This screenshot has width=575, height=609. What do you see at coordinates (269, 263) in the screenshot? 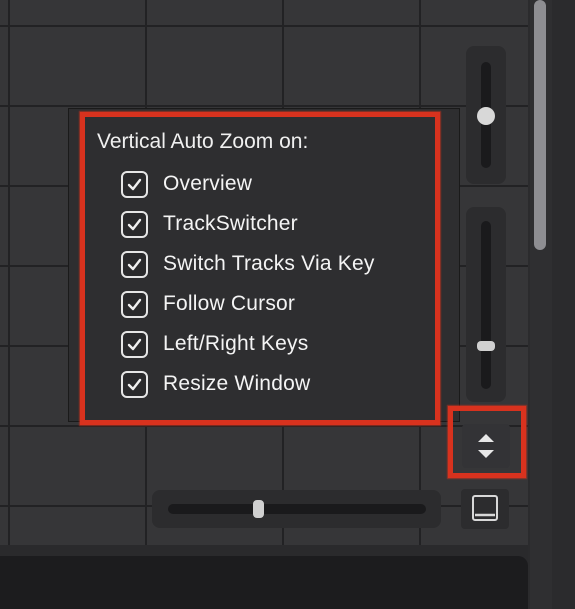
I see `option-label: Switch Tracks Via Key` at bounding box center [269, 263].